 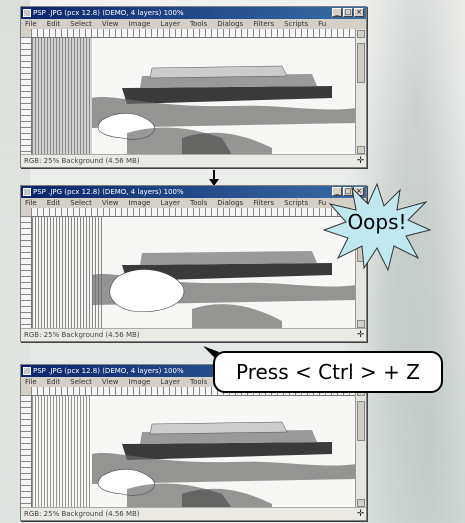 I want to click on undo-shortcut-callout: Press < Ctrl > + Z, so click(x=328, y=372).